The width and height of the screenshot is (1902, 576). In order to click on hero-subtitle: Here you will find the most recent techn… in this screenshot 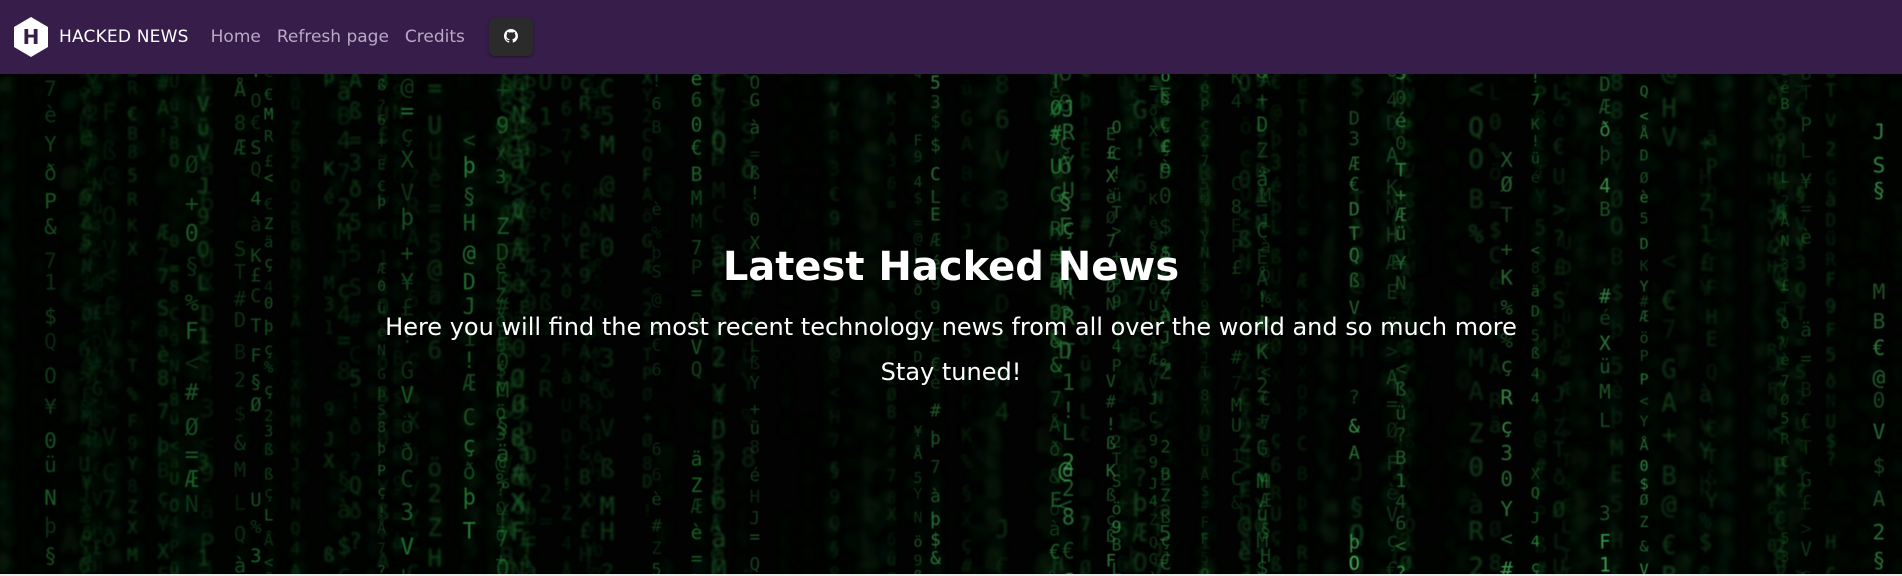, I will do `click(951, 327)`.